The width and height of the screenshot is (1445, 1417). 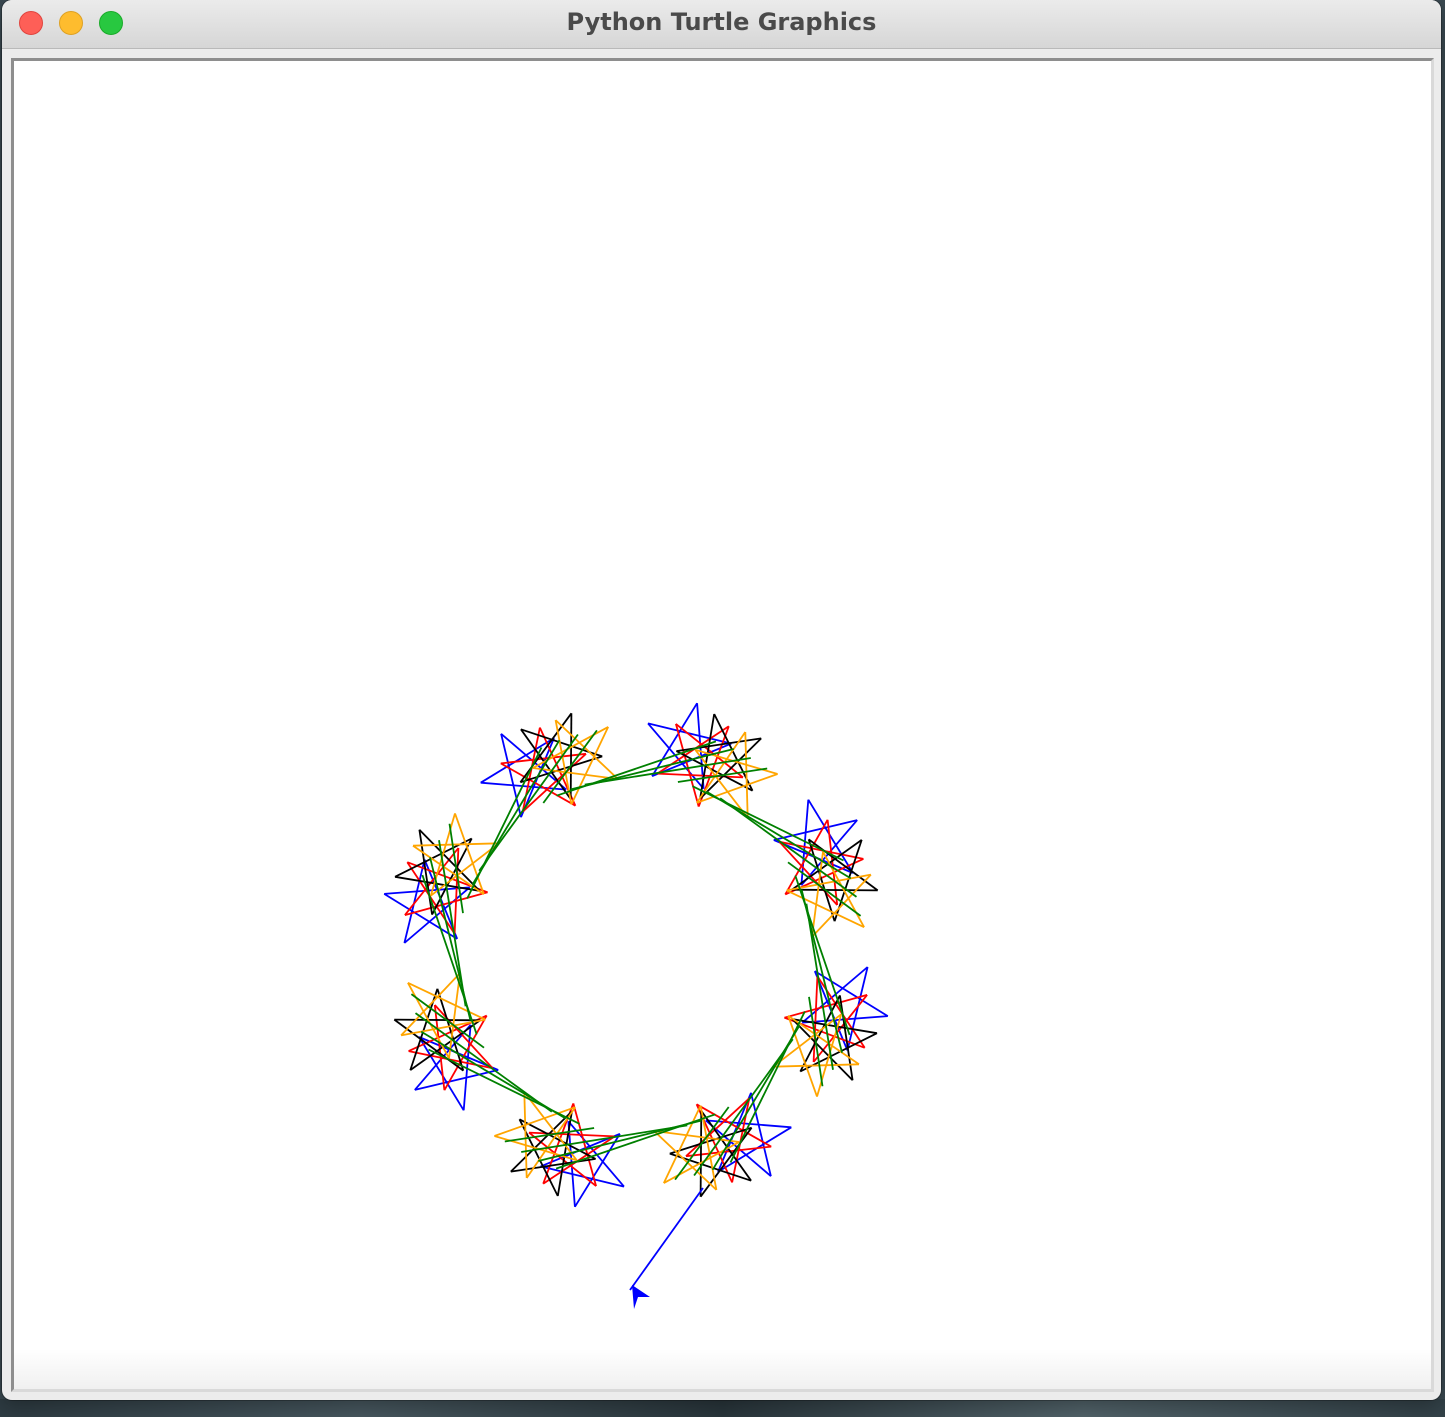 I want to click on title-bar: Python Turtle Graphics, so click(x=721, y=24).